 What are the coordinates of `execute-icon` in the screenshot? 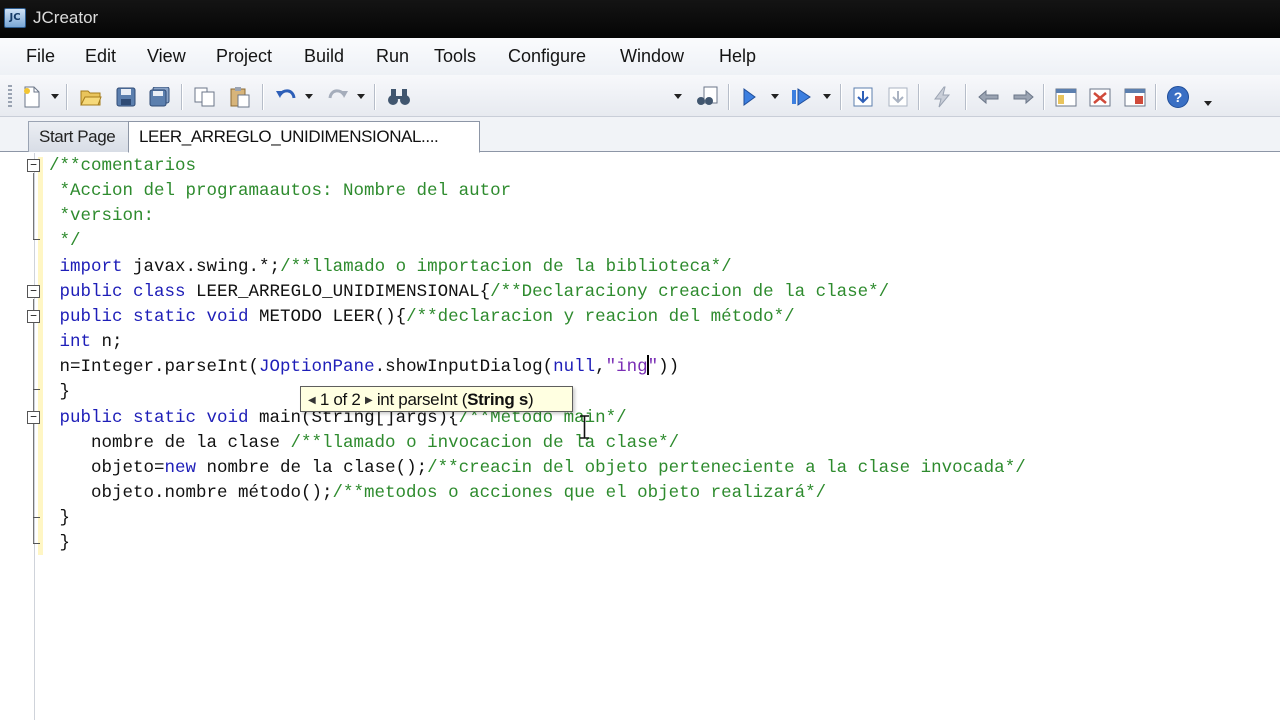 It's located at (802, 97).